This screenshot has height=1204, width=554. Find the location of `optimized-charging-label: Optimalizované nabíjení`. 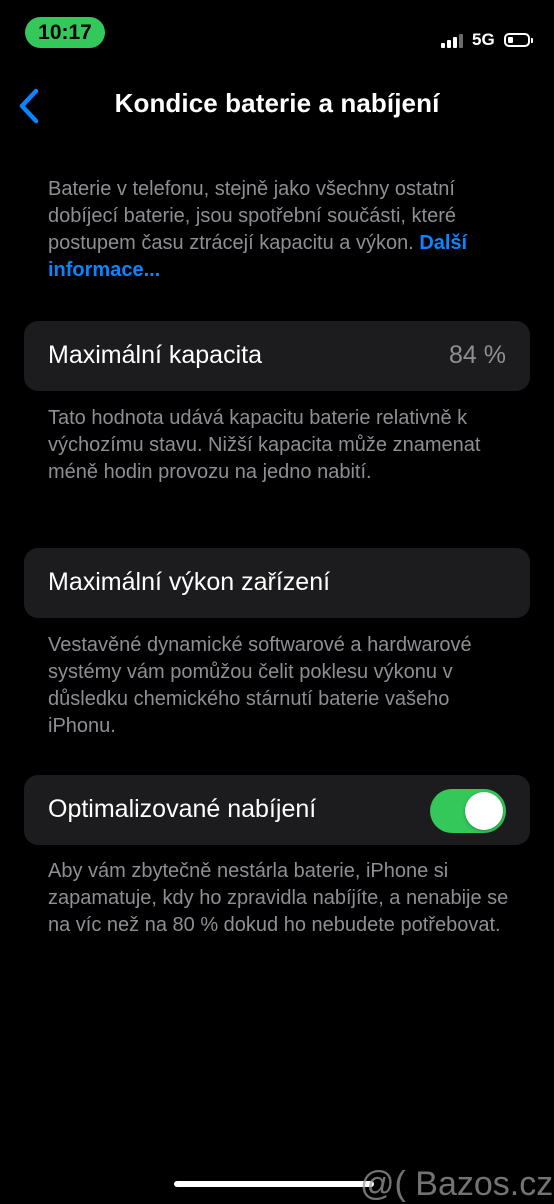

optimized-charging-label: Optimalizované nabíjení is located at coordinates (182, 809).